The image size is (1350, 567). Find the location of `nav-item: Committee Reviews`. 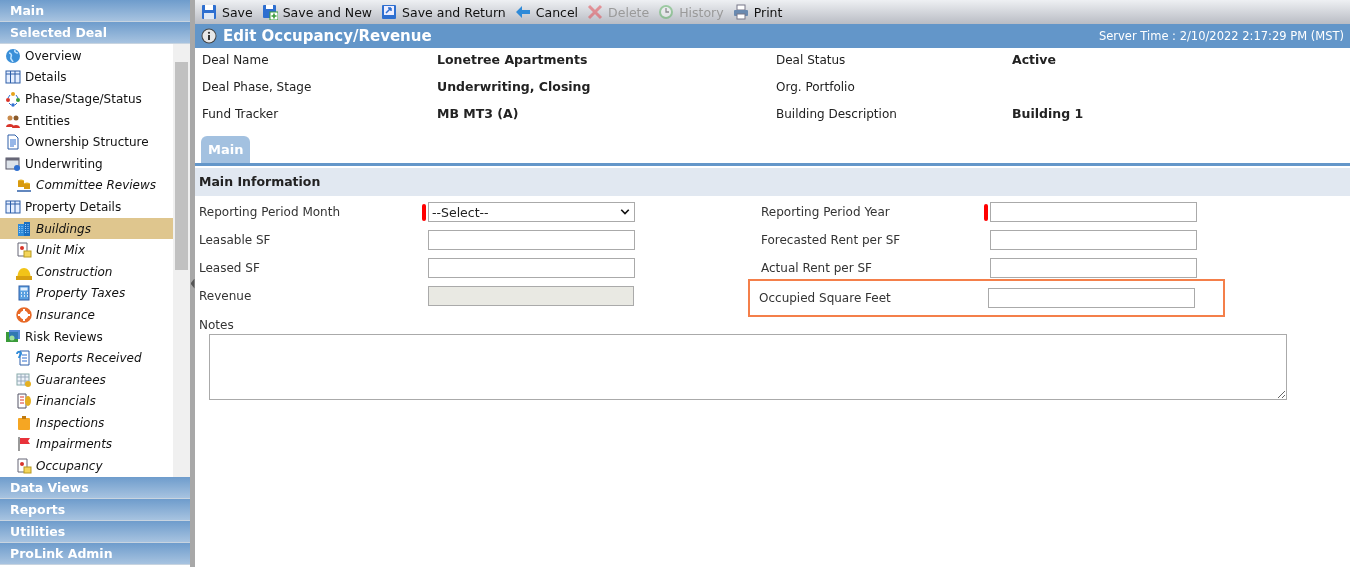

nav-item: Committee Reviews is located at coordinates (86, 185).